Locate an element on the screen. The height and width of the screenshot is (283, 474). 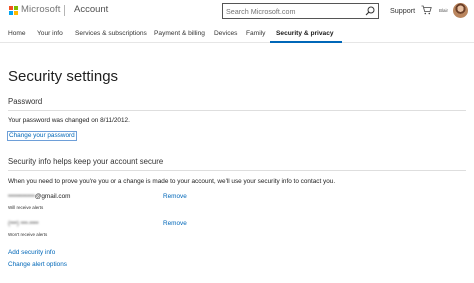
tab-security-privacy: Security & privacy is located at coordinates (305, 33).